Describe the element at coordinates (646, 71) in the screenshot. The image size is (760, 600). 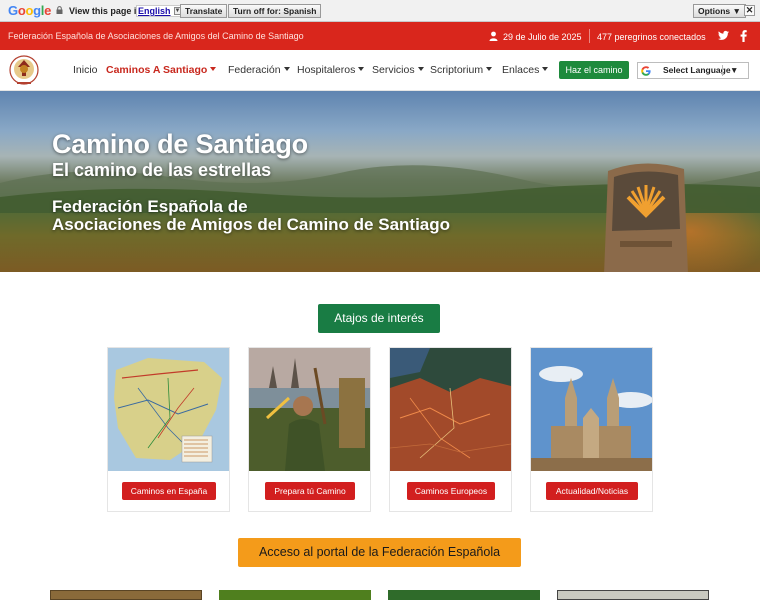
I see `google-g-icon` at that location.